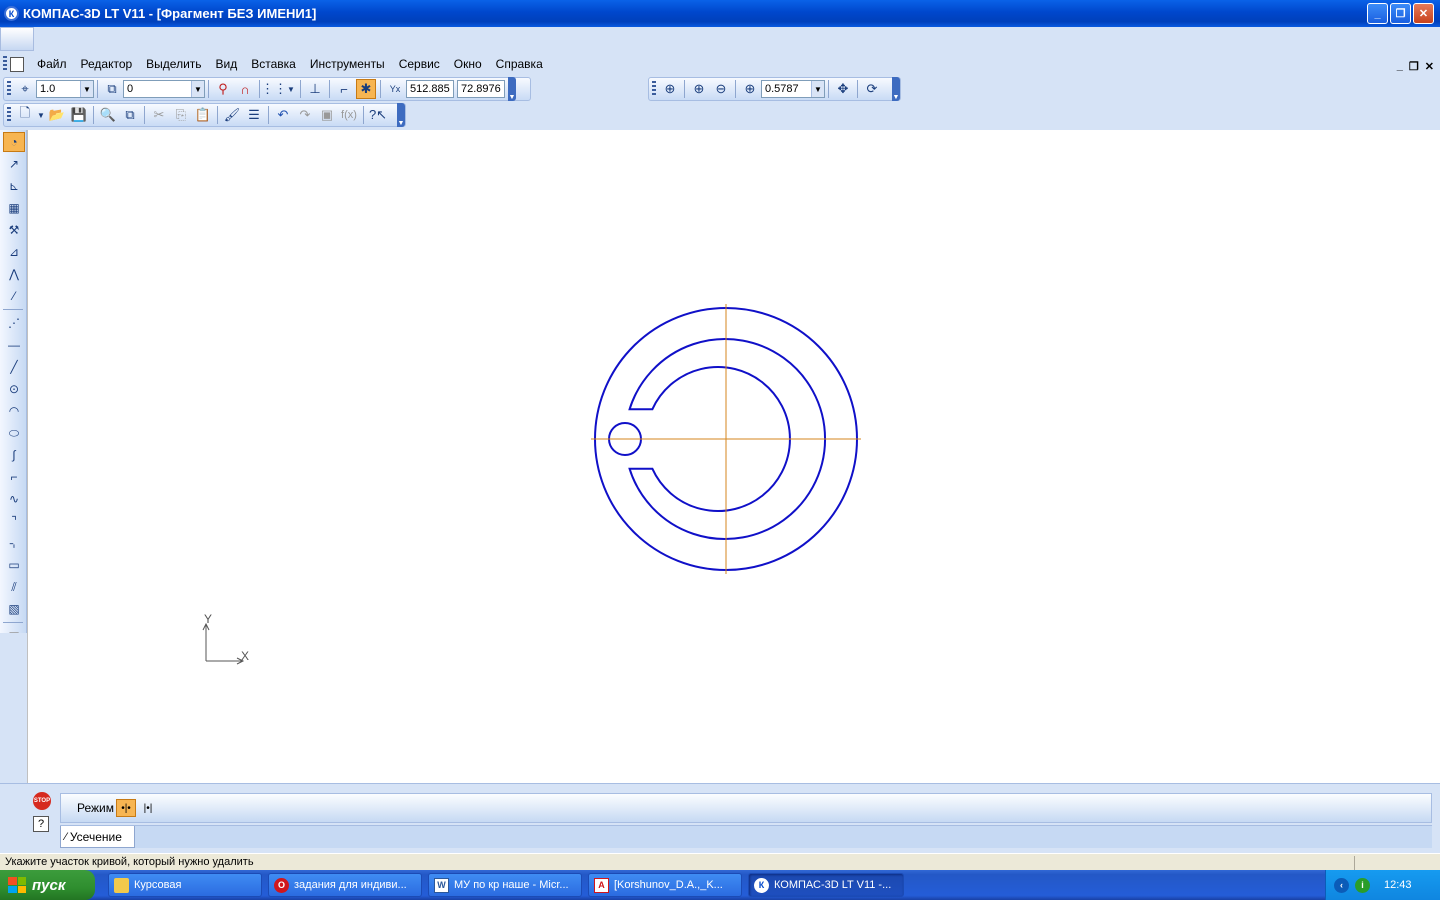 The image size is (1440, 900). I want to click on chamfer-icon: ⌝, so click(14, 521).